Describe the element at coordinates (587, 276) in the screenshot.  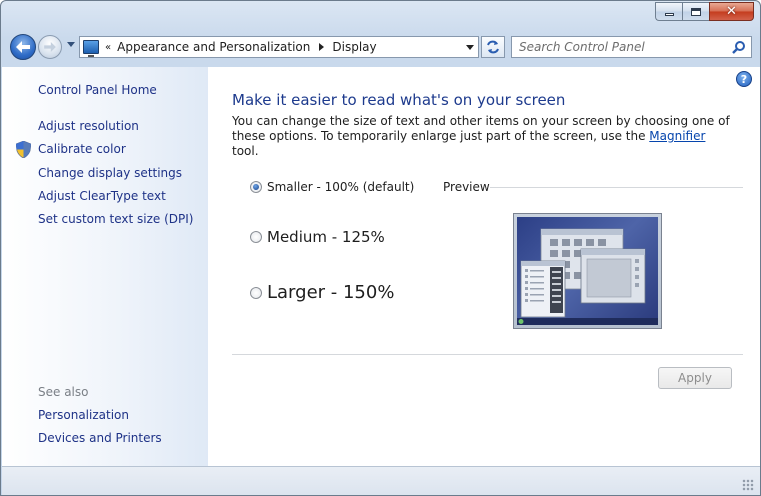
I see `preview-windows-illustration` at that location.